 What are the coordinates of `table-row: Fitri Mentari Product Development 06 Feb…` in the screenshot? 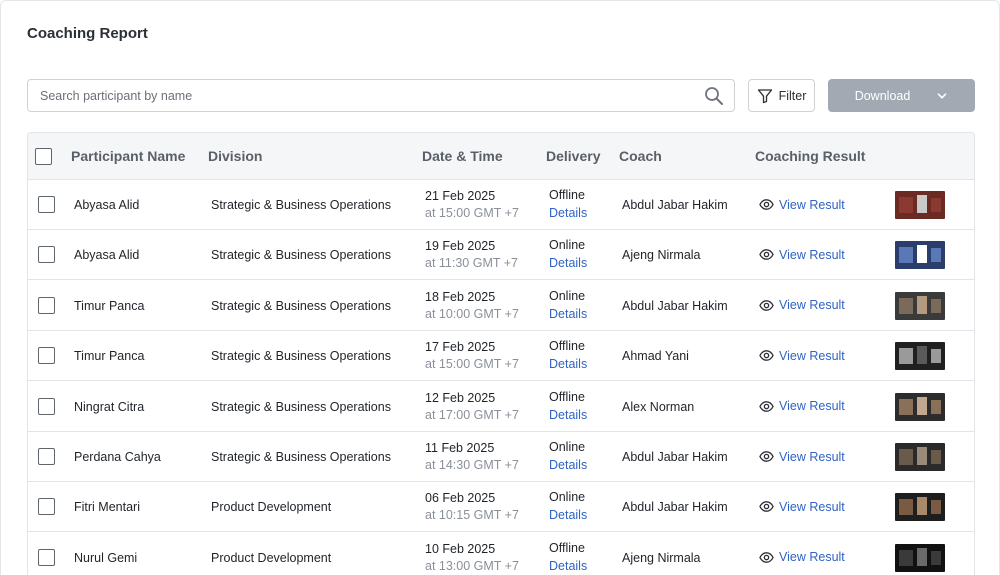 It's located at (501, 507).